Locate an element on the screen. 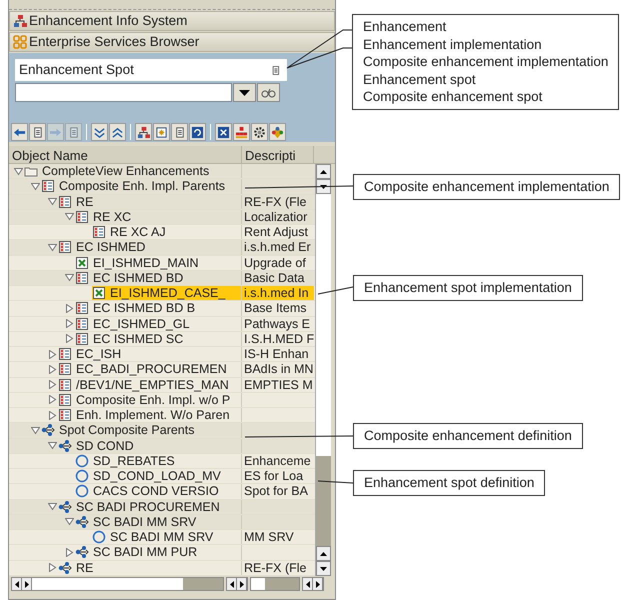 The width and height of the screenshot is (643, 600). collapse-icon is located at coordinates (117, 132).